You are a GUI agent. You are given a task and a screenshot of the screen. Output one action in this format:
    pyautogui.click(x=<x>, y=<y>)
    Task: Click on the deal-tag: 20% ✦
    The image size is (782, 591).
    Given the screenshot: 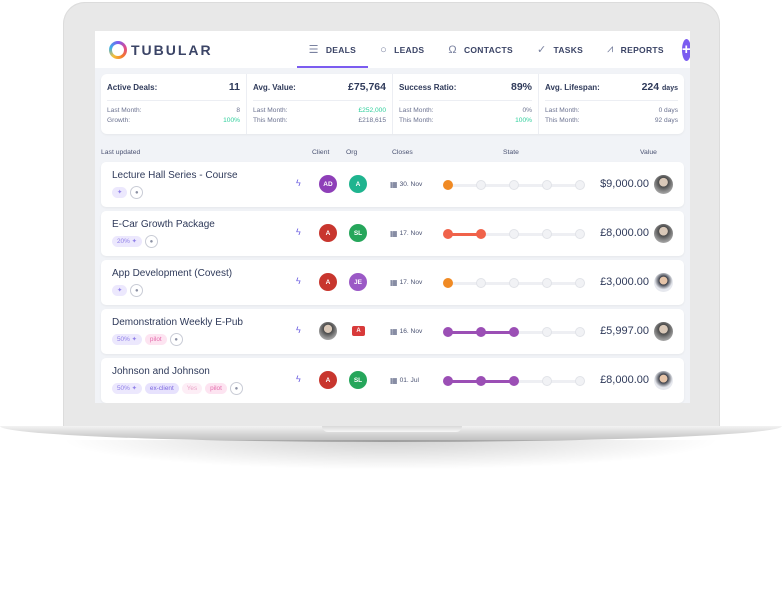 What is the action you would take?
    pyautogui.click(x=127, y=241)
    